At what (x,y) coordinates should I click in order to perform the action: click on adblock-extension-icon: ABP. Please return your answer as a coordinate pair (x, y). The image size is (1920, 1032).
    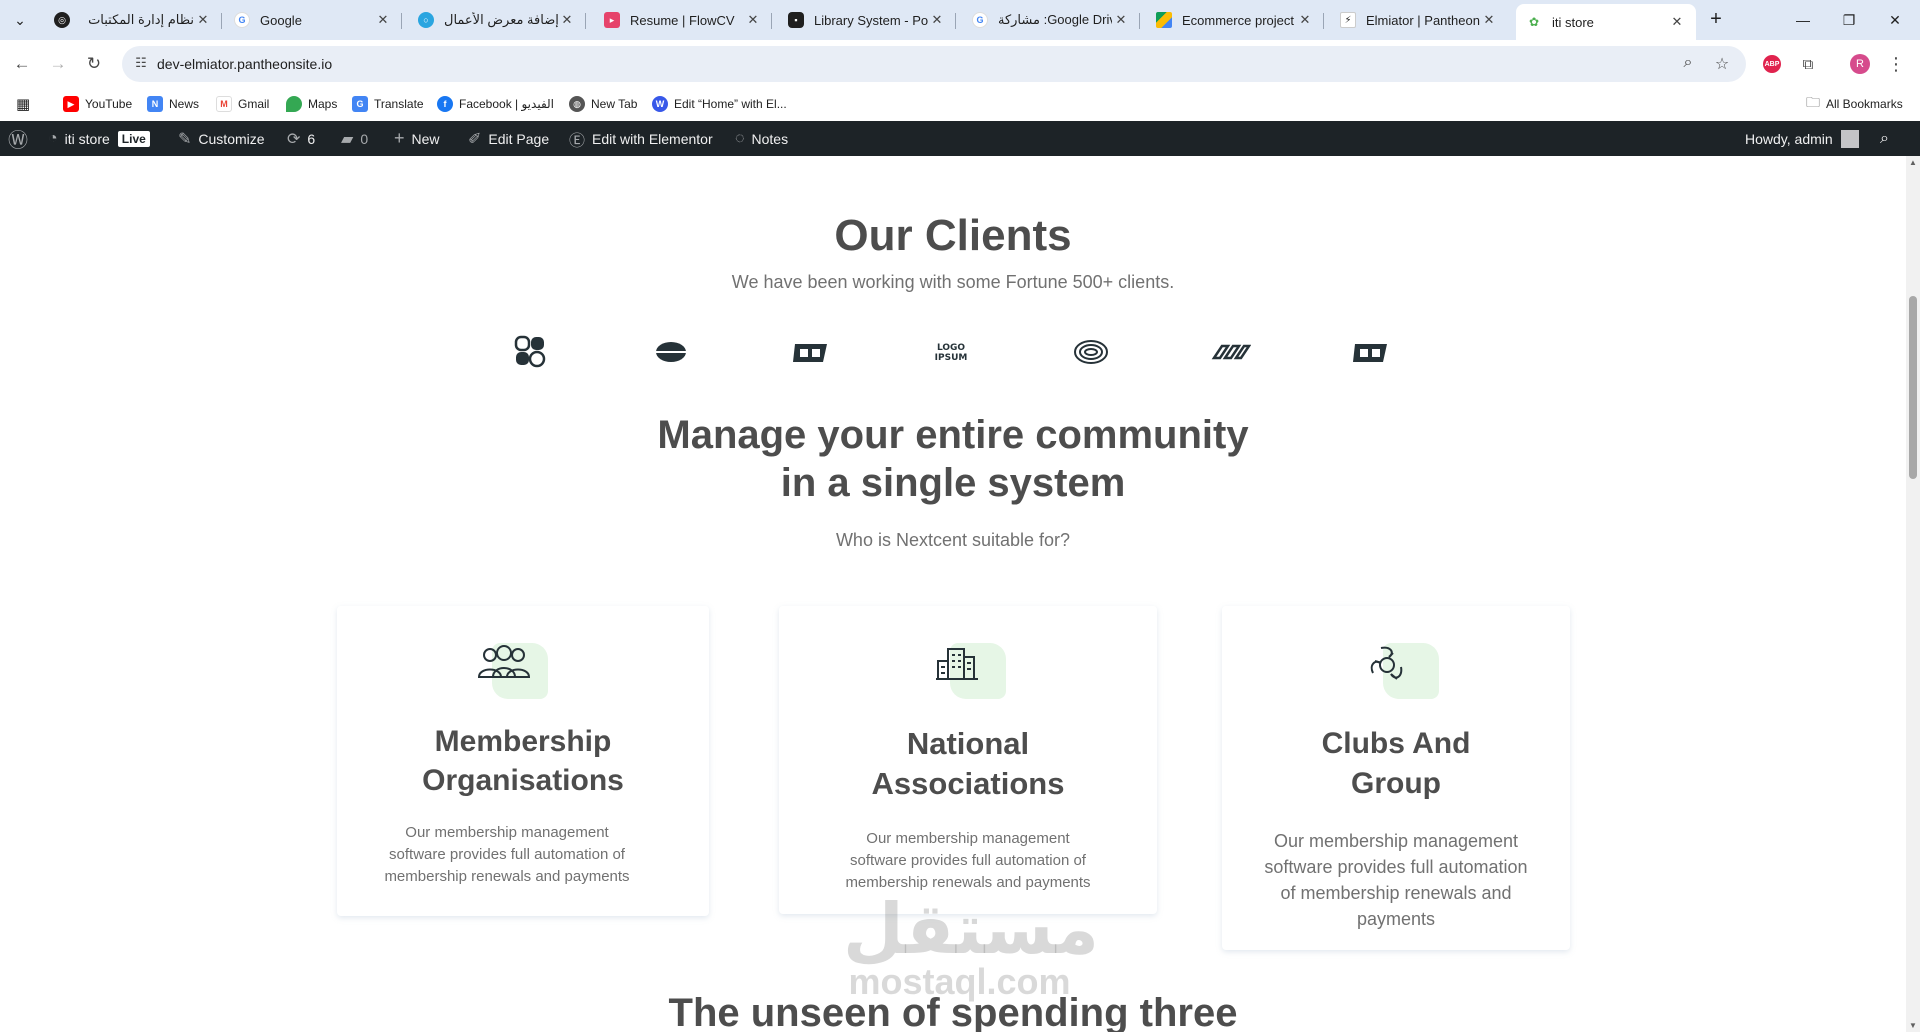
    Looking at the image, I should click on (1772, 64).